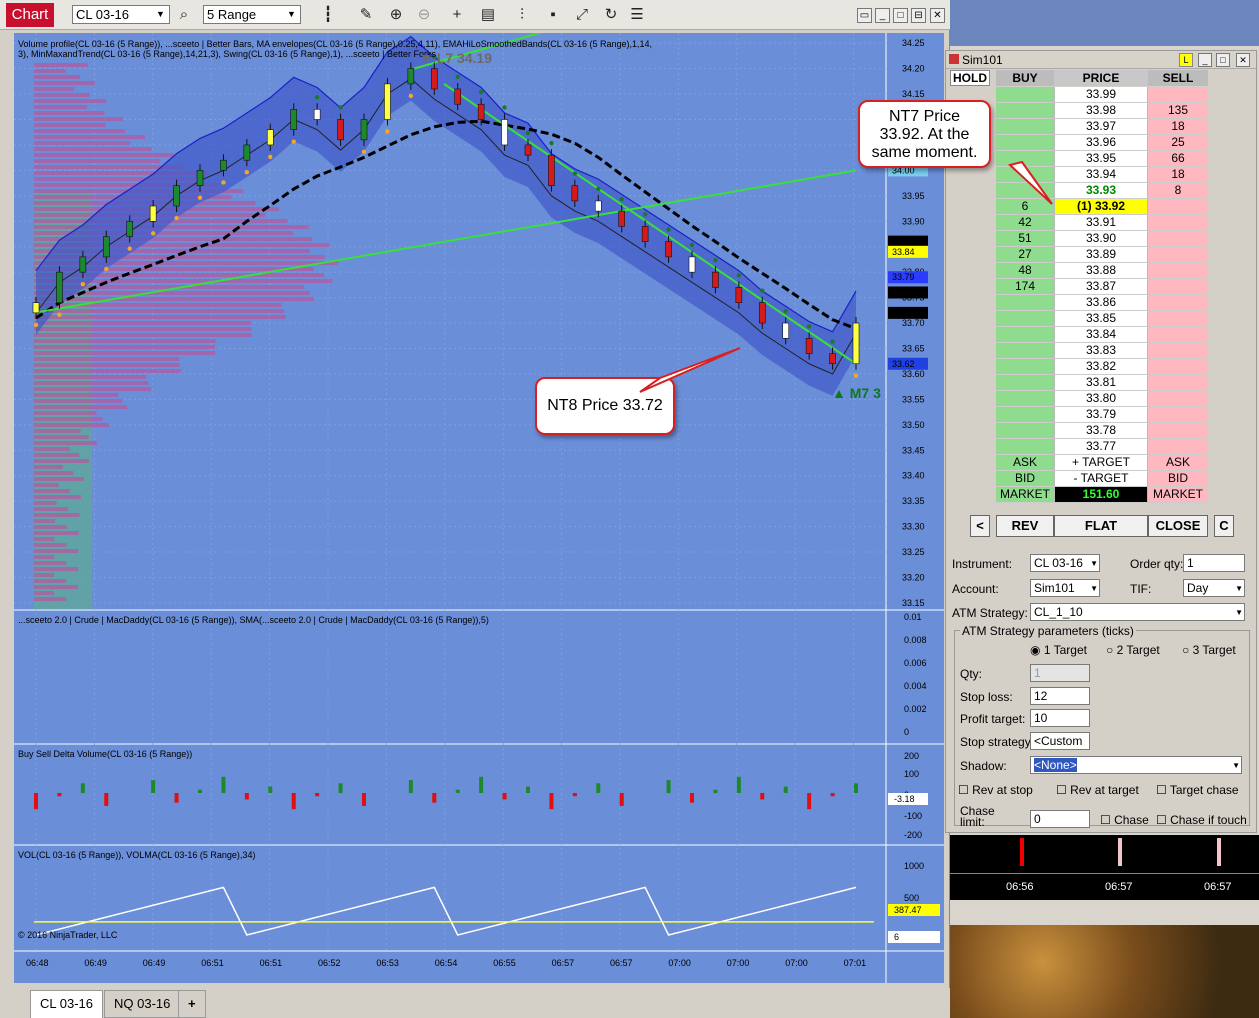  What do you see at coordinates (1178, 127) in the screenshot?
I see `sell-cell: 18` at bounding box center [1178, 127].